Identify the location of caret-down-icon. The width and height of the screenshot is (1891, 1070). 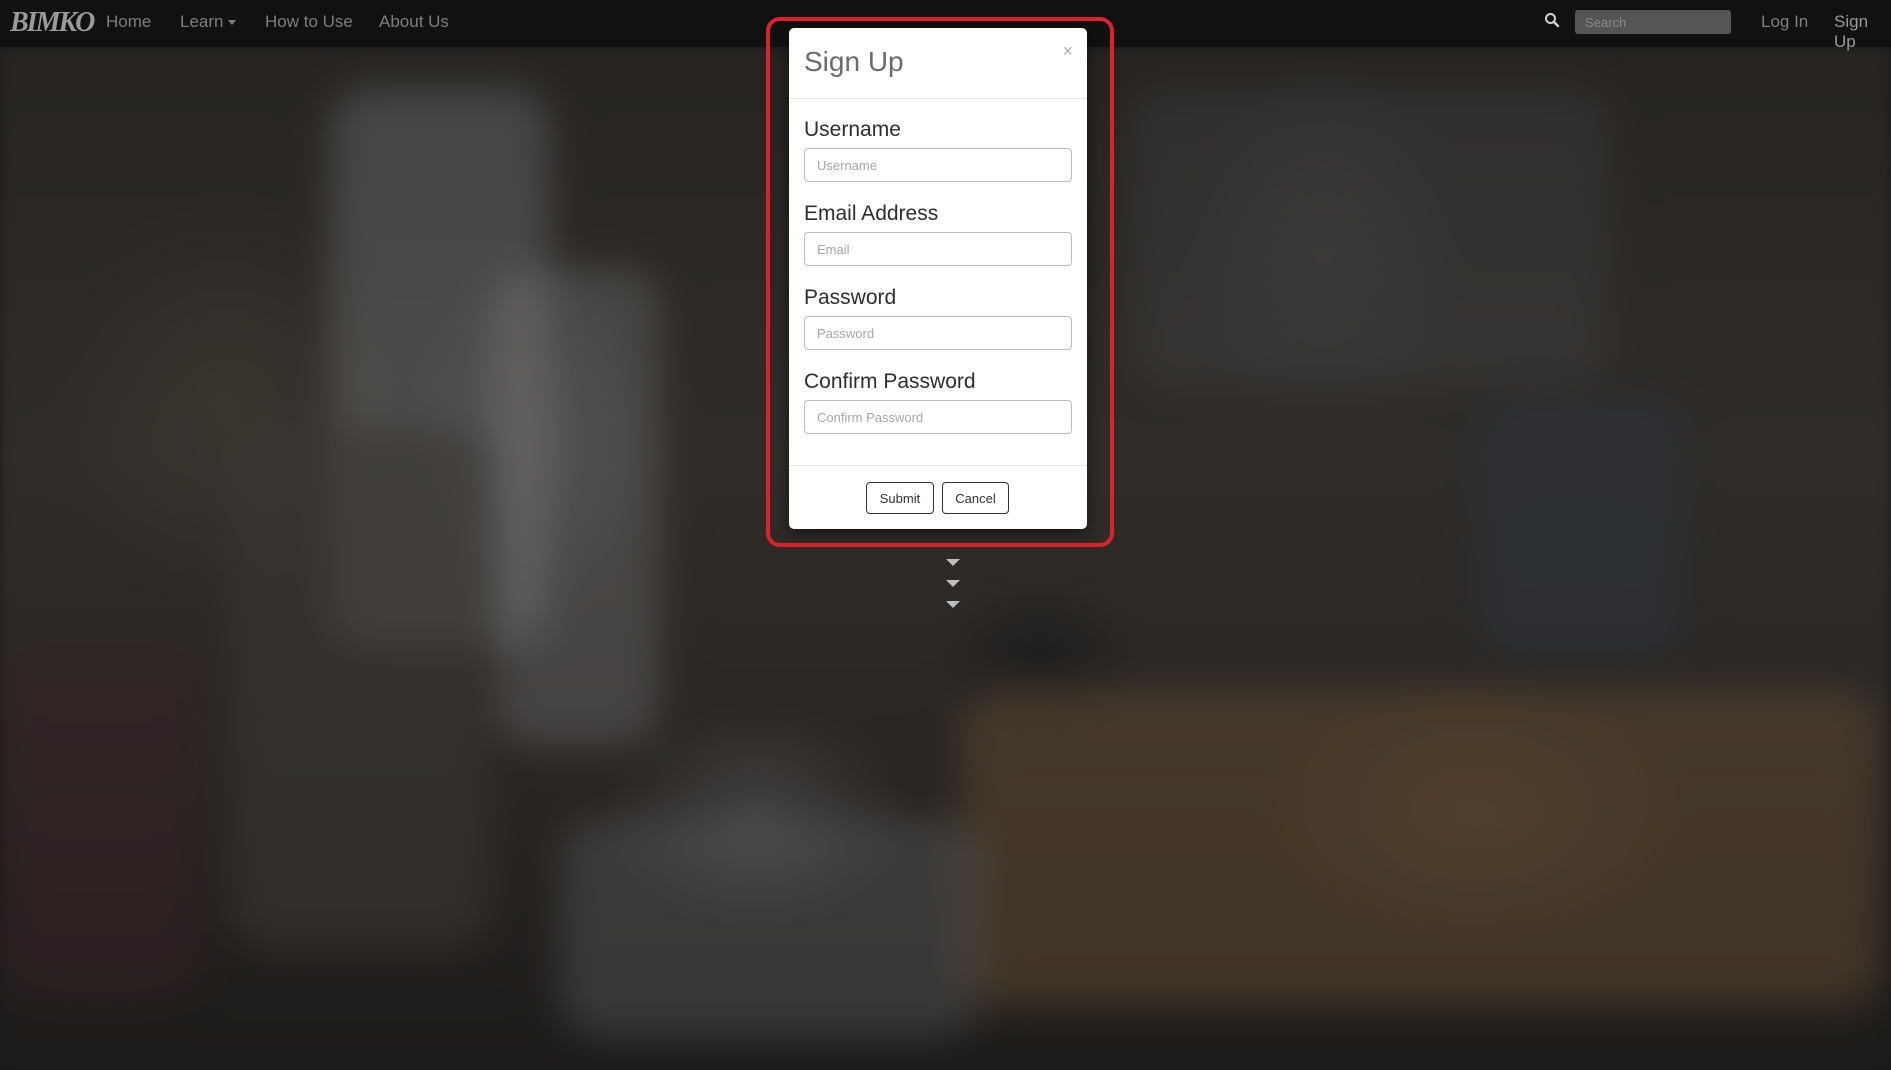
(232, 23).